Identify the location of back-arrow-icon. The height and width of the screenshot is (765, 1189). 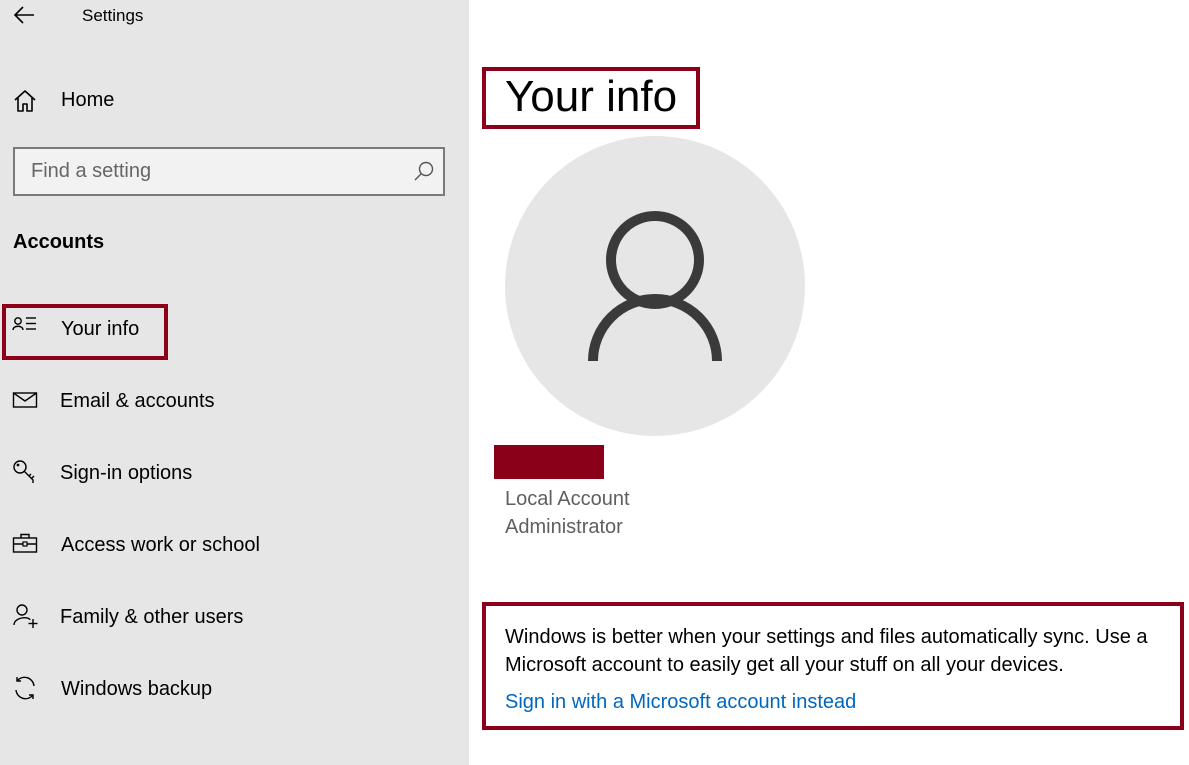
(23, 15).